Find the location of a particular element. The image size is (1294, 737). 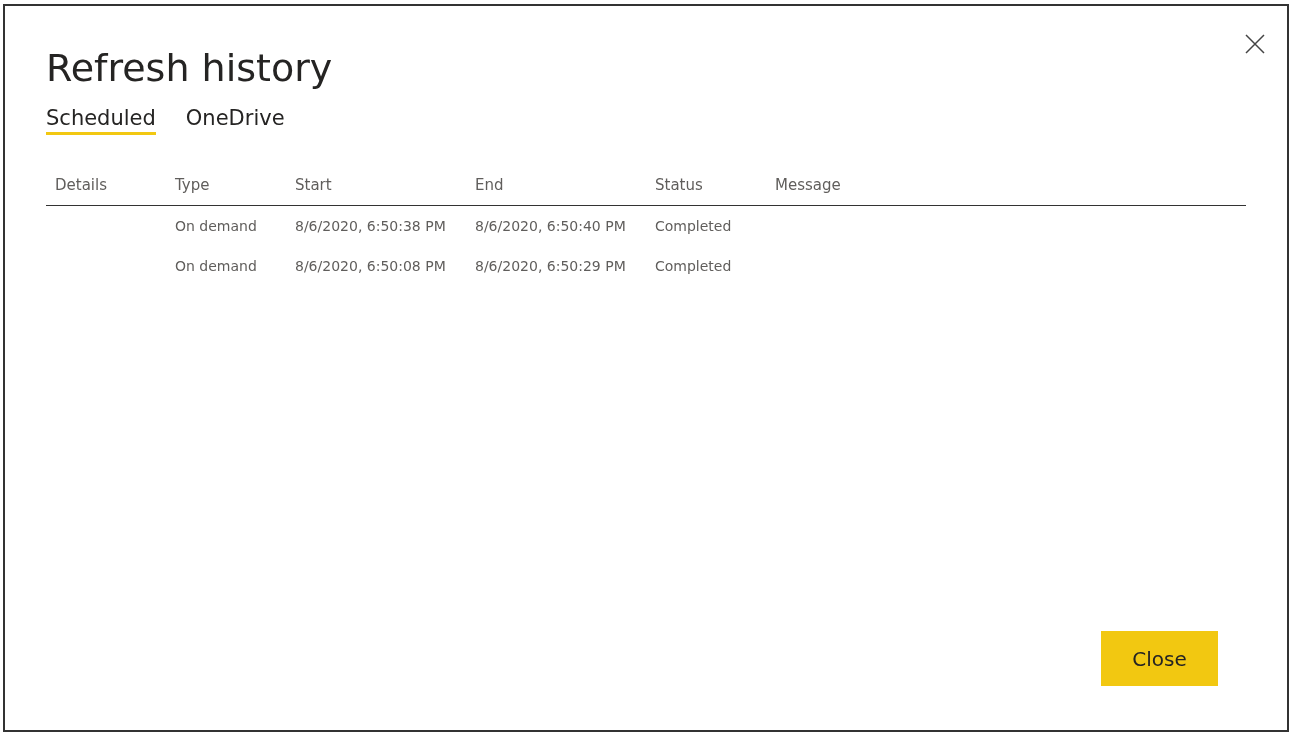

table-cell-text: 8/6/2020, 6:50:40 PM is located at coordinates (550, 226).